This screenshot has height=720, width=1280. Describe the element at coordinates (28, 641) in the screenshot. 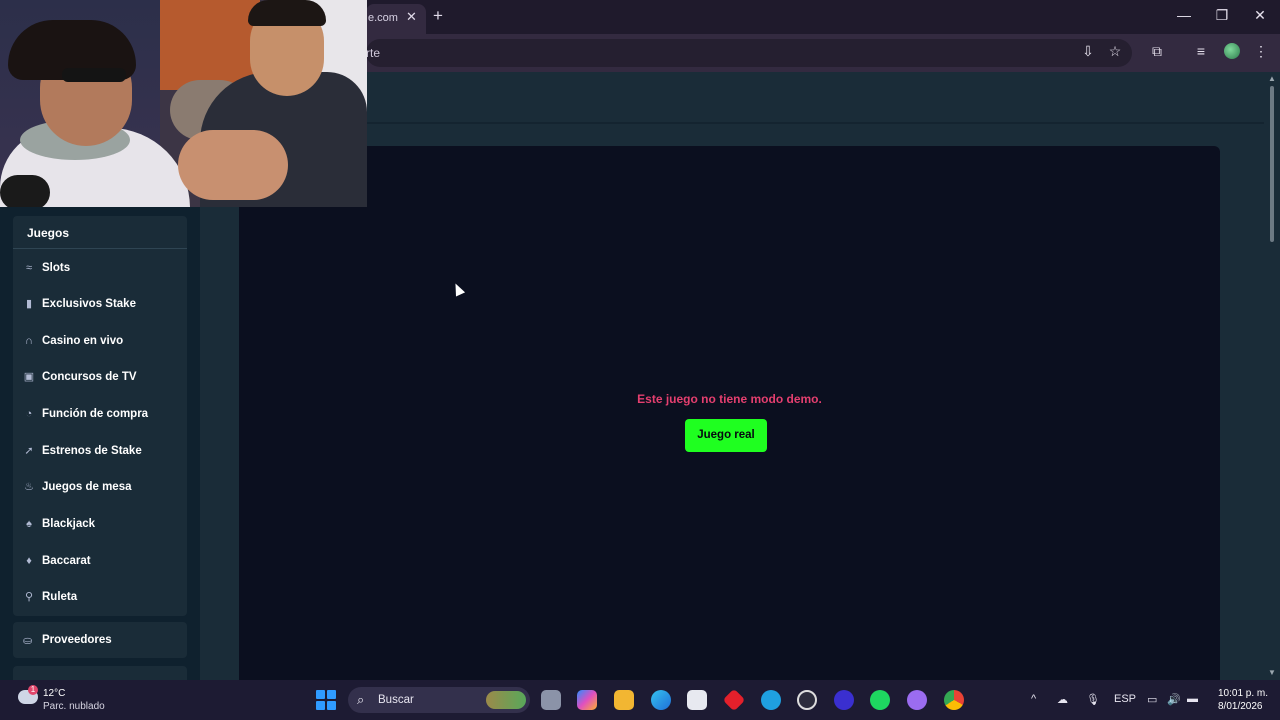

I see `providers-icon: ⛀` at that location.